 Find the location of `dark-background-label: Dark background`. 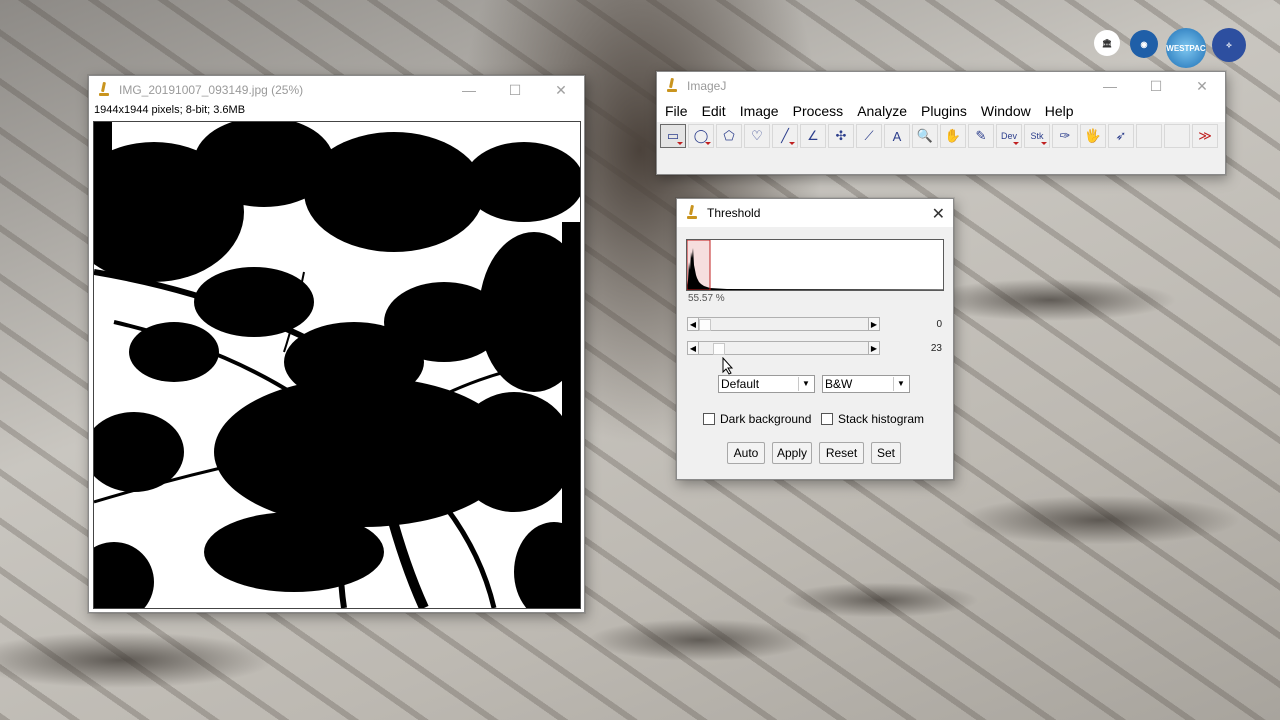

dark-background-label: Dark background is located at coordinates (766, 419).